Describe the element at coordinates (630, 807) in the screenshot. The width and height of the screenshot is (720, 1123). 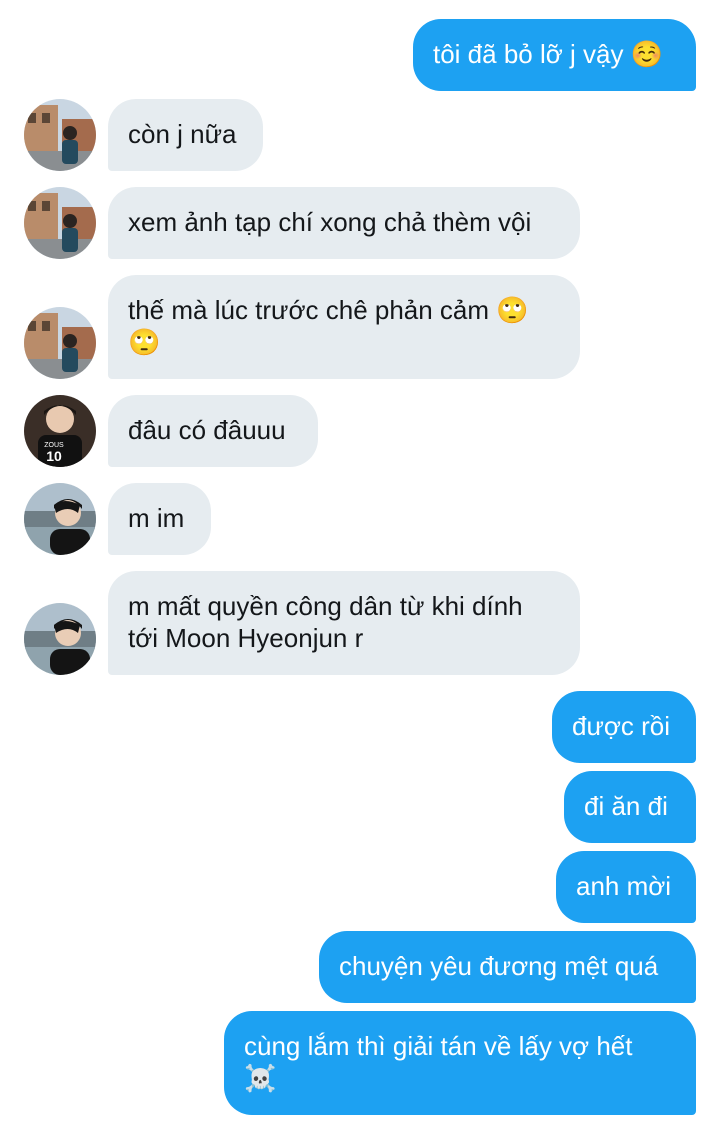
I see `message-bubble-outgoing: đi ăn đi` at that location.